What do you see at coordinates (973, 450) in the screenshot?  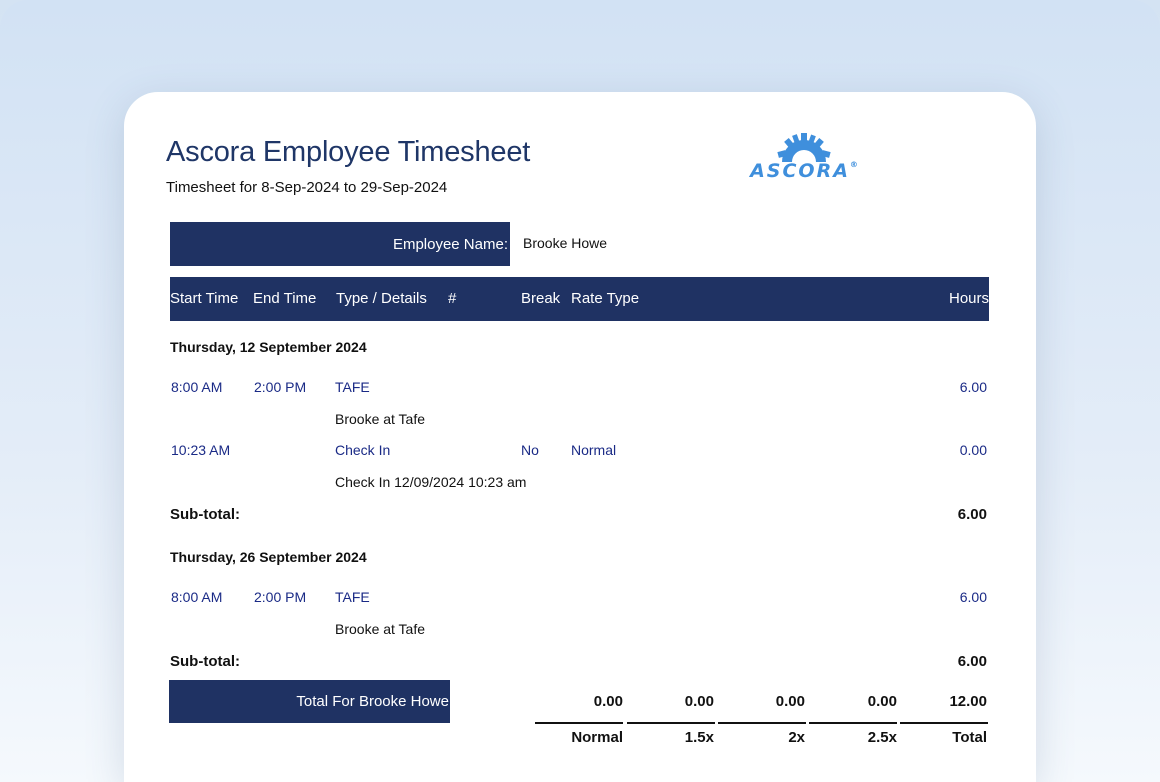 I see `entry-hours: 0.00` at bounding box center [973, 450].